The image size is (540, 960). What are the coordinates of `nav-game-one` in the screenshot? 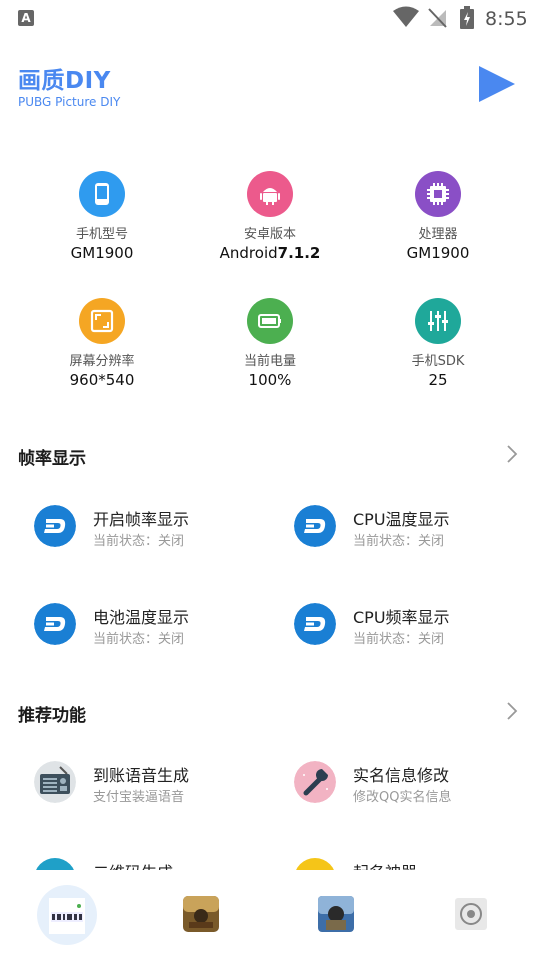 It's located at (201, 914).